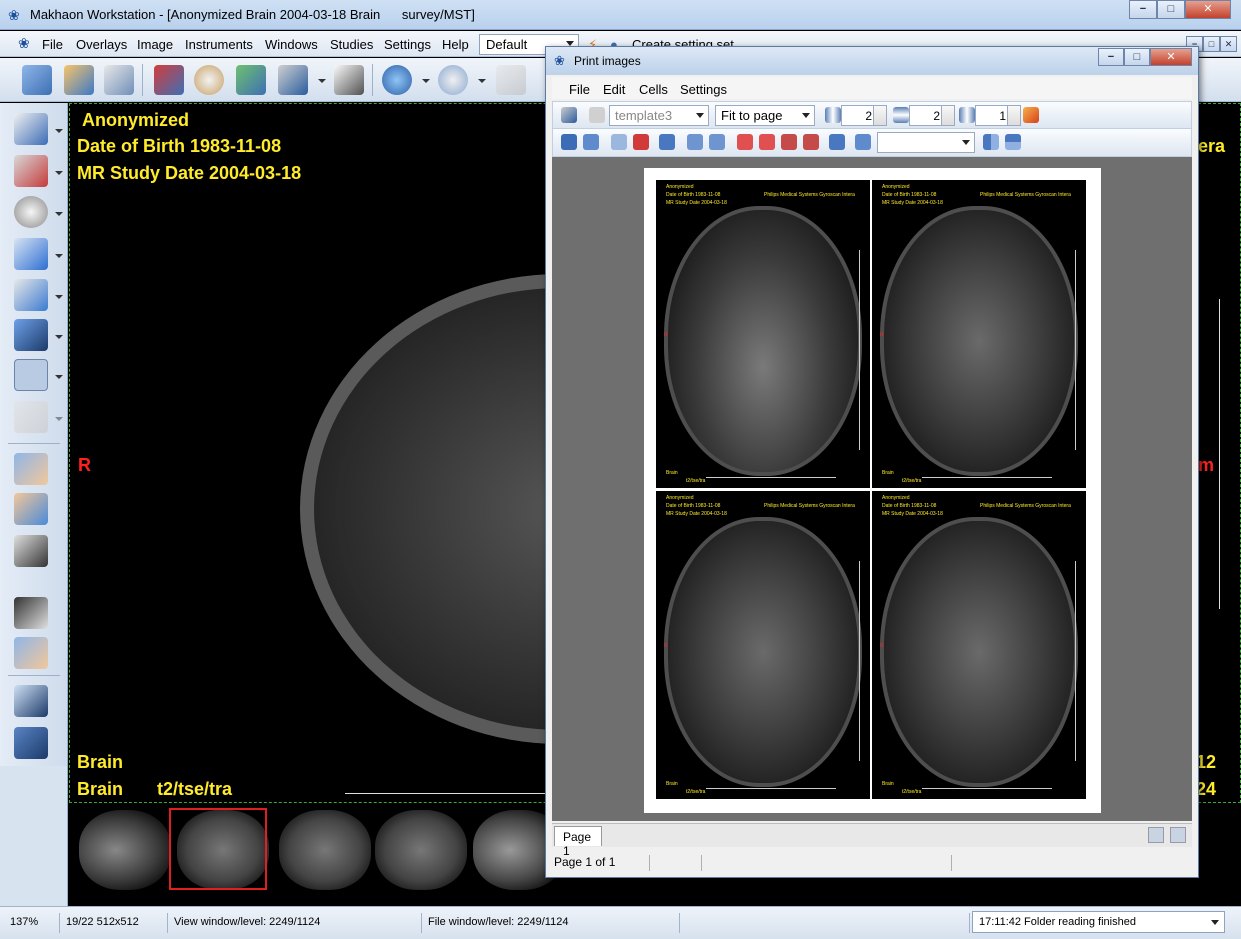 Image resolution: width=1241 pixels, height=939 pixels. Describe the element at coordinates (351, 44) in the screenshot. I see `menu-studies: Studies` at that location.